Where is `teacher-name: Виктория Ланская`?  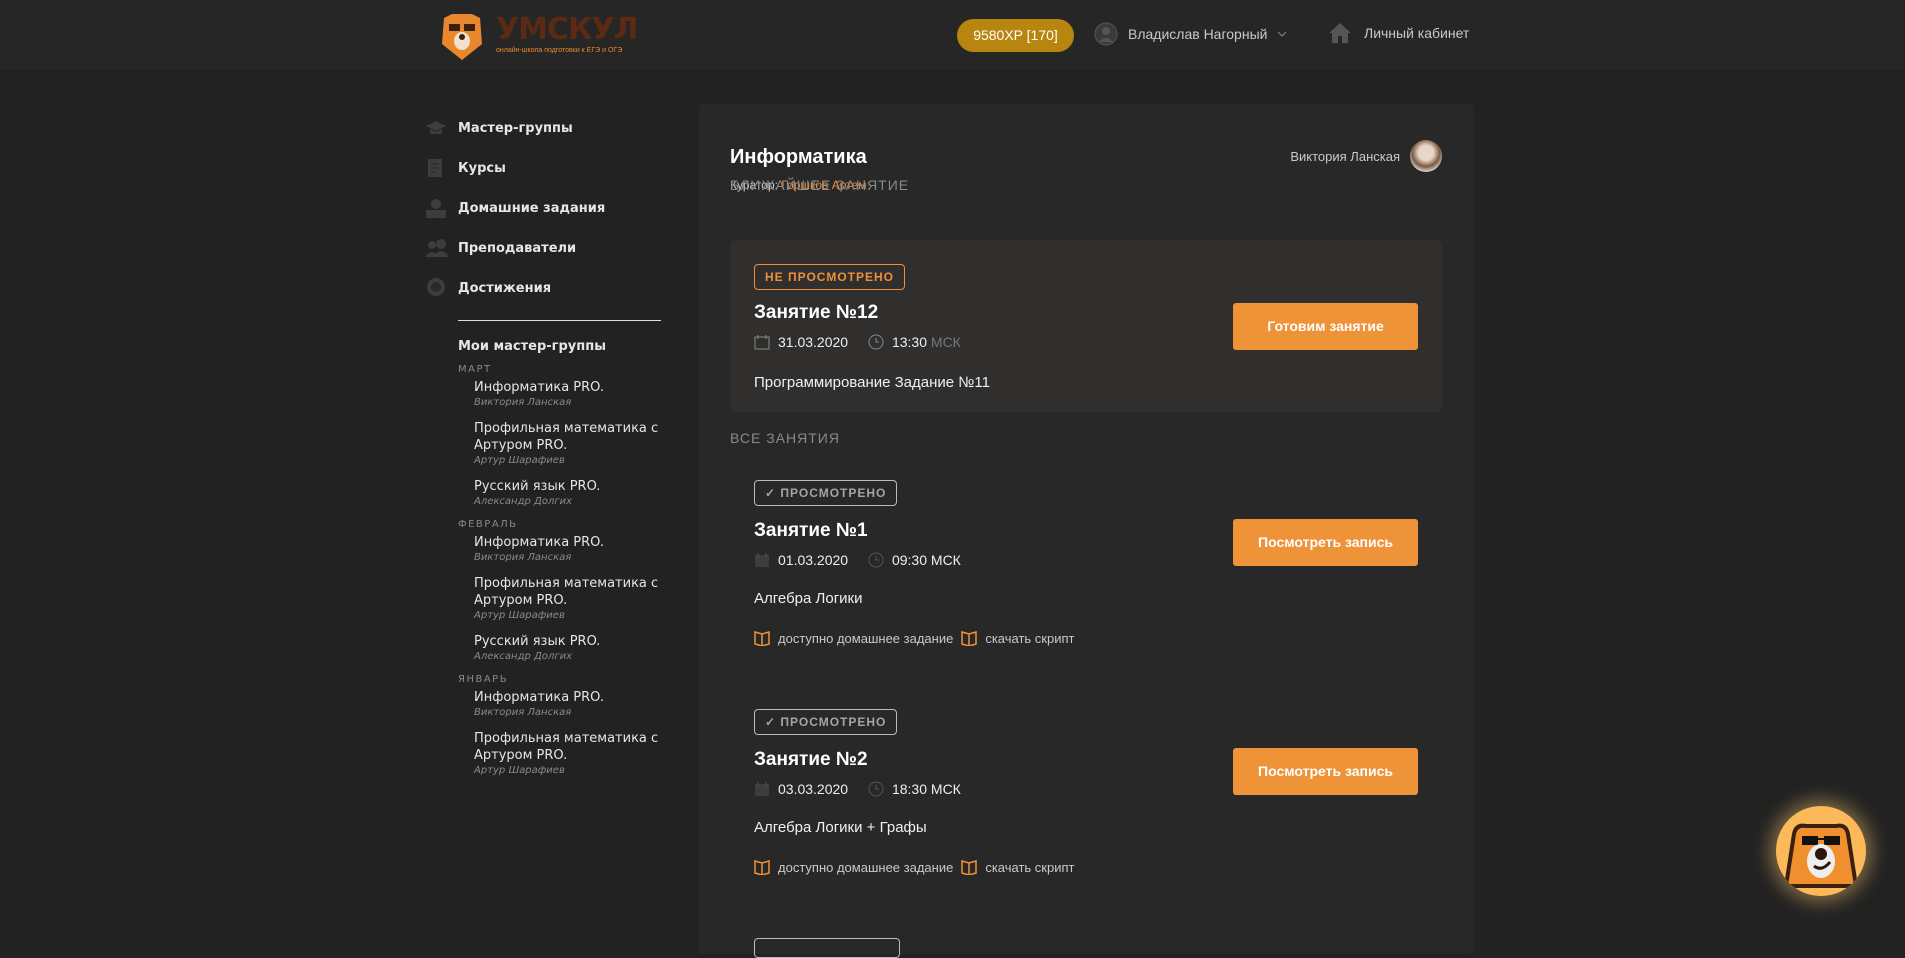 teacher-name: Виктория Ланская is located at coordinates (1345, 156).